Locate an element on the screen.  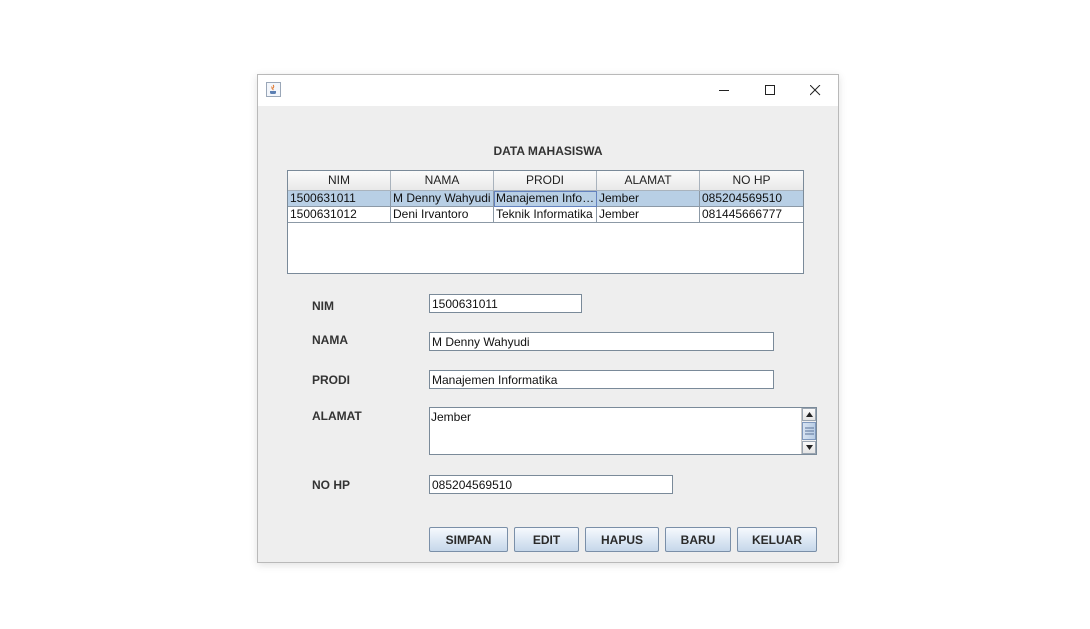
column-header-prodi: PRODI is located at coordinates (545, 181).